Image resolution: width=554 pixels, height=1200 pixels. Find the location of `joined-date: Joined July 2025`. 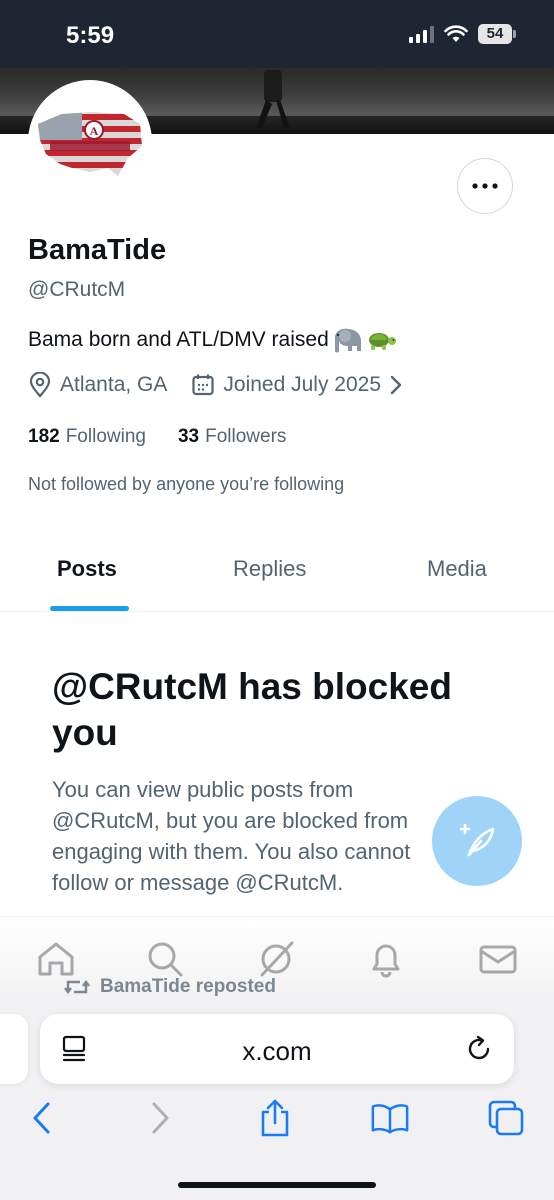

joined-date: Joined July 2025 is located at coordinates (297, 385).